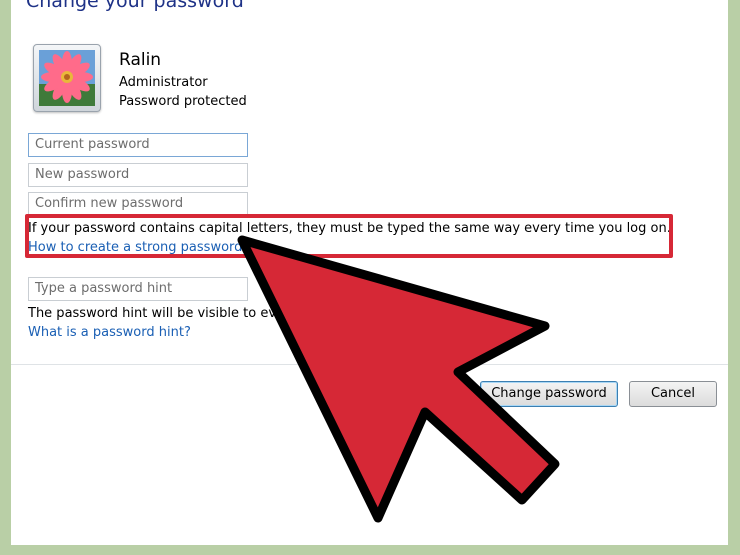 The height and width of the screenshot is (555, 740). Describe the element at coordinates (163, 82) in the screenshot. I see `user-role: Administrator` at that location.